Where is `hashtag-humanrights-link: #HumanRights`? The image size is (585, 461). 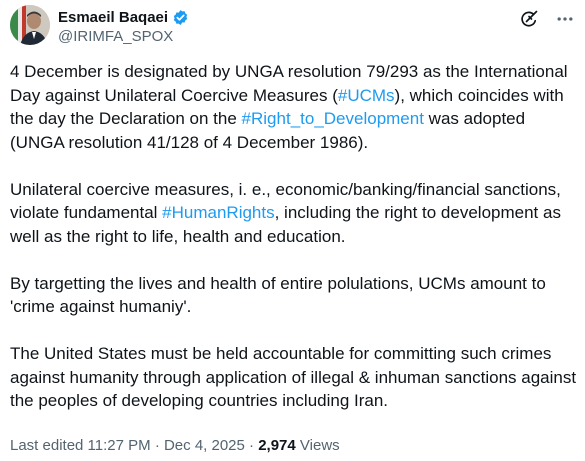
hashtag-humanrights-link: #HumanRights is located at coordinates (218, 212).